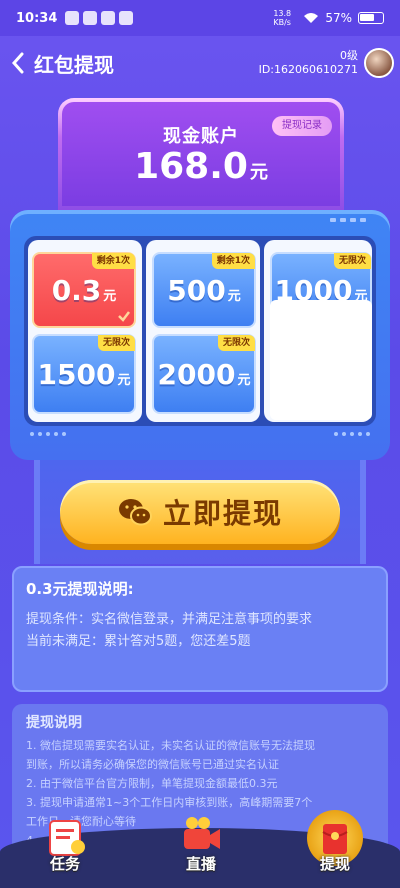 The height and width of the screenshot is (888, 400). What do you see at coordinates (54, 723) in the screenshot?
I see `rules-title: 提现说明` at bounding box center [54, 723].